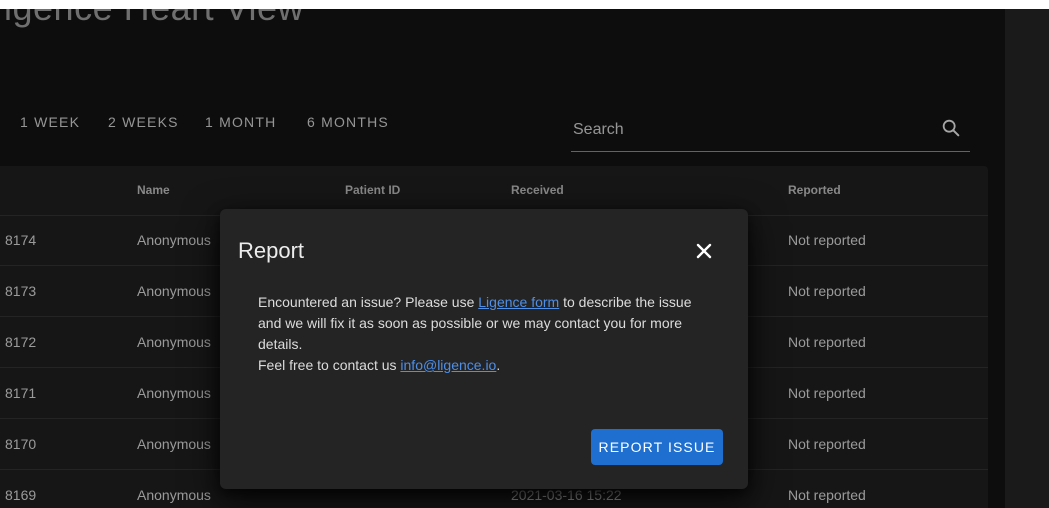 This screenshot has width=1049, height=508. Describe the element at coordinates (1027, 258) in the screenshot. I see `right-gutter` at that location.